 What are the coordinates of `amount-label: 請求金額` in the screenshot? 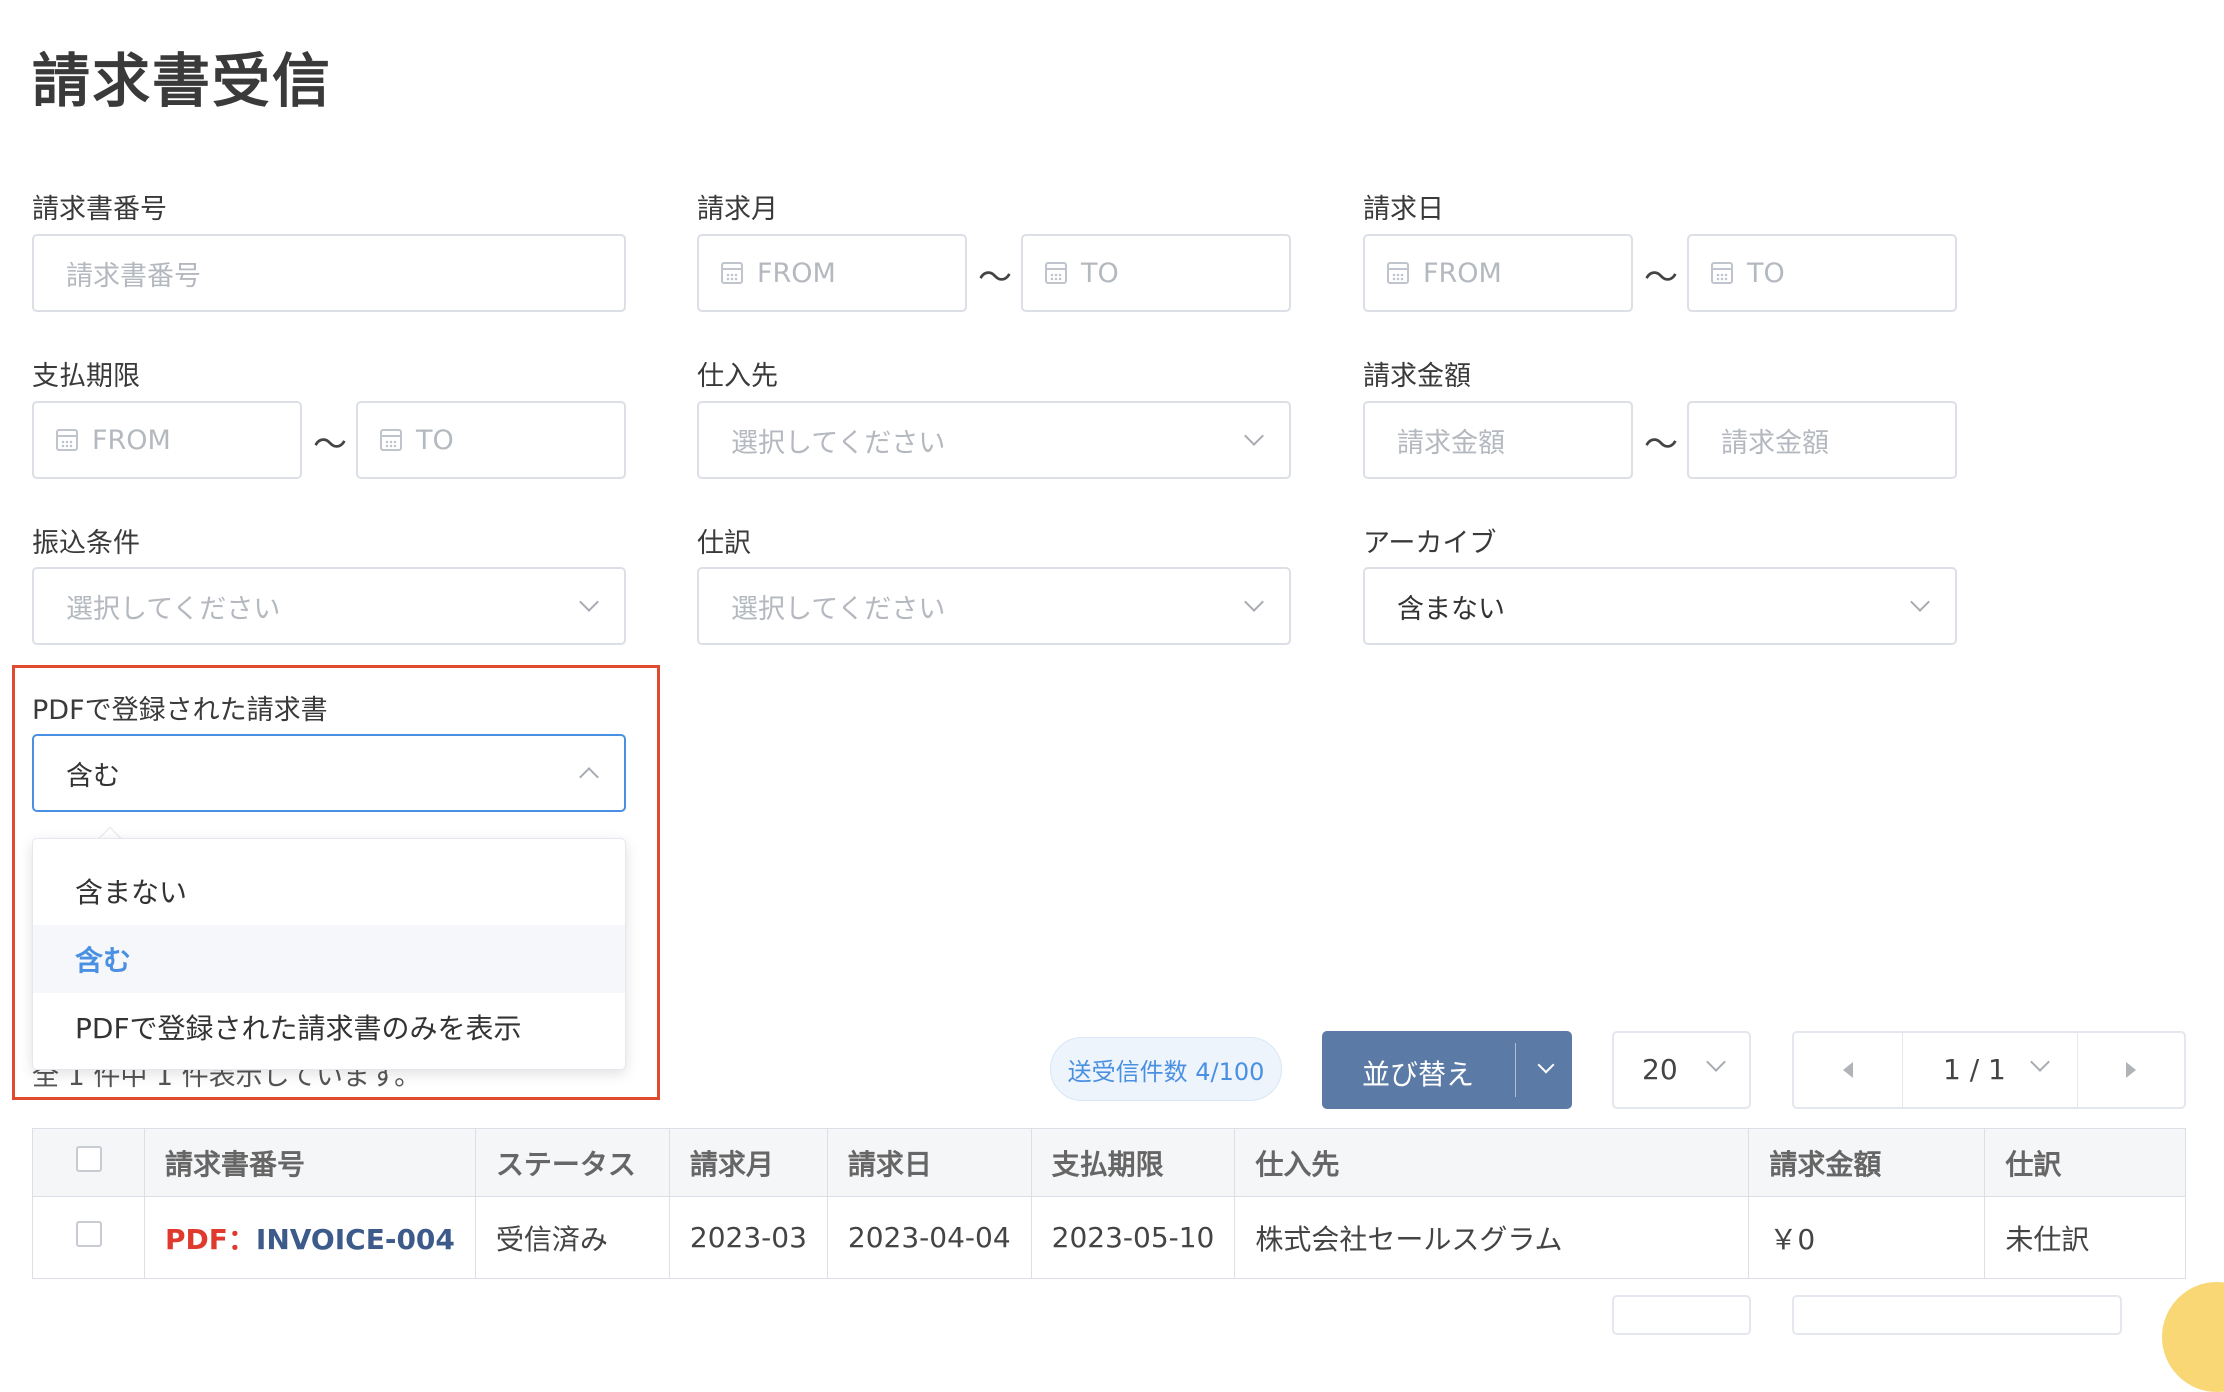 It's located at (1417, 376).